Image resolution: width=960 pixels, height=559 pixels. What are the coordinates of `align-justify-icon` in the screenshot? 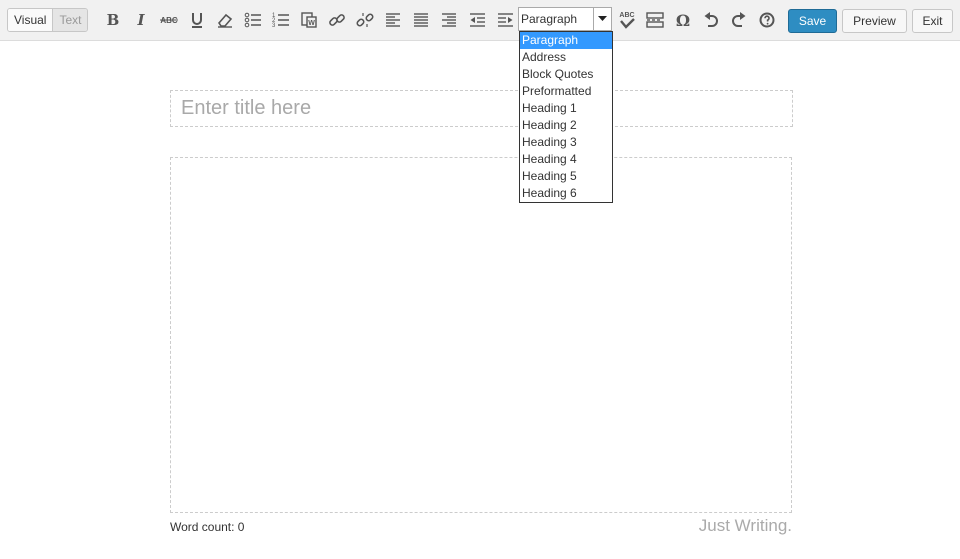 It's located at (421, 20).